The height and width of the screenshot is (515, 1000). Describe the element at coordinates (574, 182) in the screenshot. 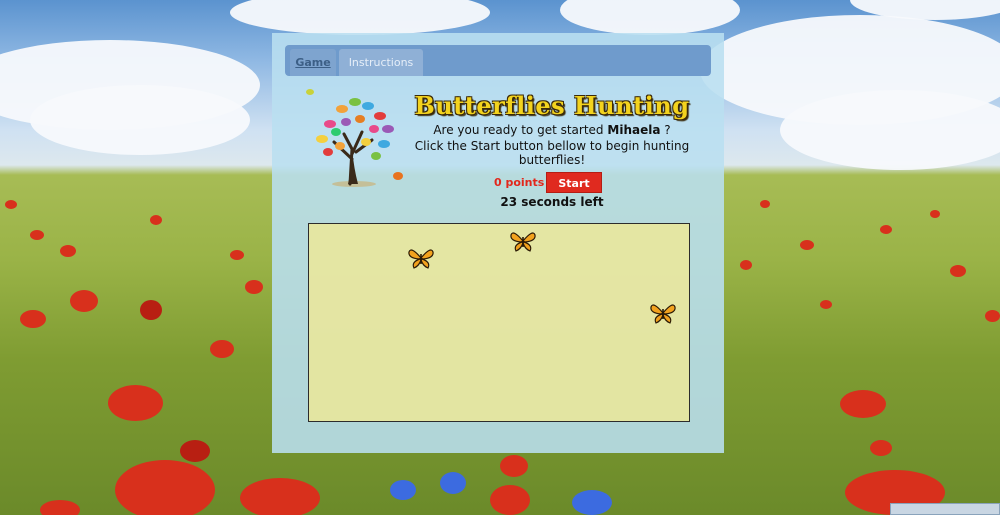

I see `start-button: Start` at that location.